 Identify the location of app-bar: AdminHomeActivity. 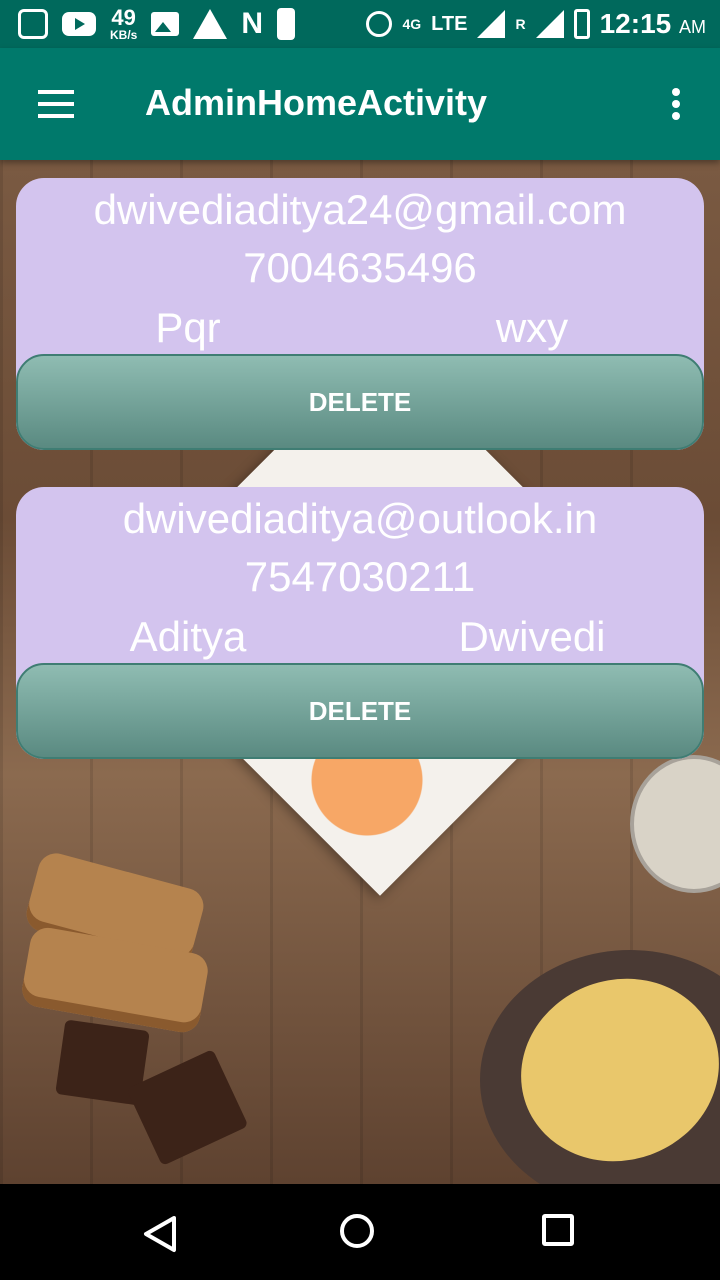
(360, 104).